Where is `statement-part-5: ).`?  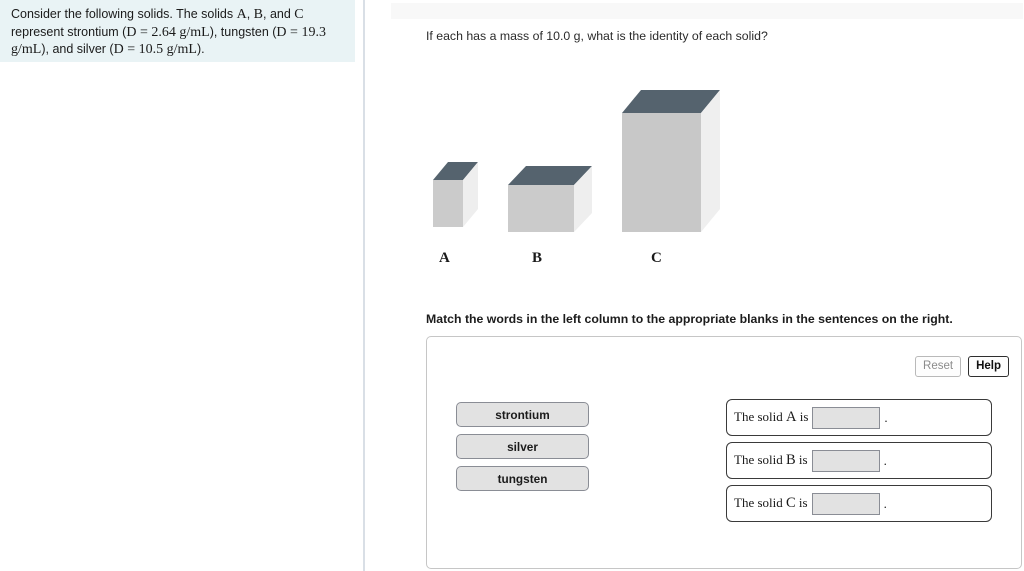
statement-part-5: ). is located at coordinates (200, 49).